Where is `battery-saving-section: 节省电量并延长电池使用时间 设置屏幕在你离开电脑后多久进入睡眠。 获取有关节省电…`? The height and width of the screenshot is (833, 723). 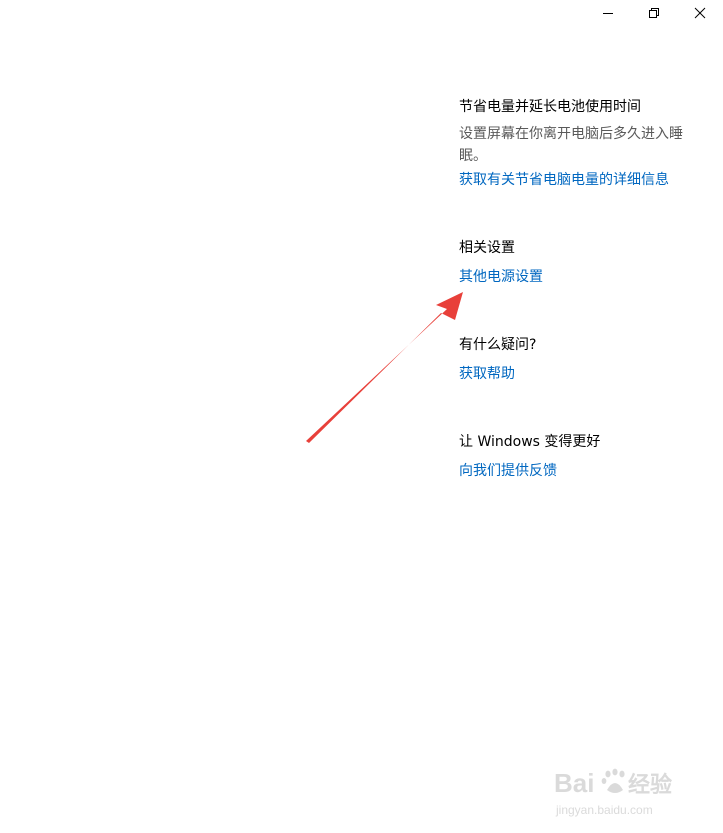 battery-saving-section: 节省电量并延长电池使用时间 设置屏幕在你离开电脑后多久进入睡眠。 获取有关节省电… is located at coordinates (584, 143).